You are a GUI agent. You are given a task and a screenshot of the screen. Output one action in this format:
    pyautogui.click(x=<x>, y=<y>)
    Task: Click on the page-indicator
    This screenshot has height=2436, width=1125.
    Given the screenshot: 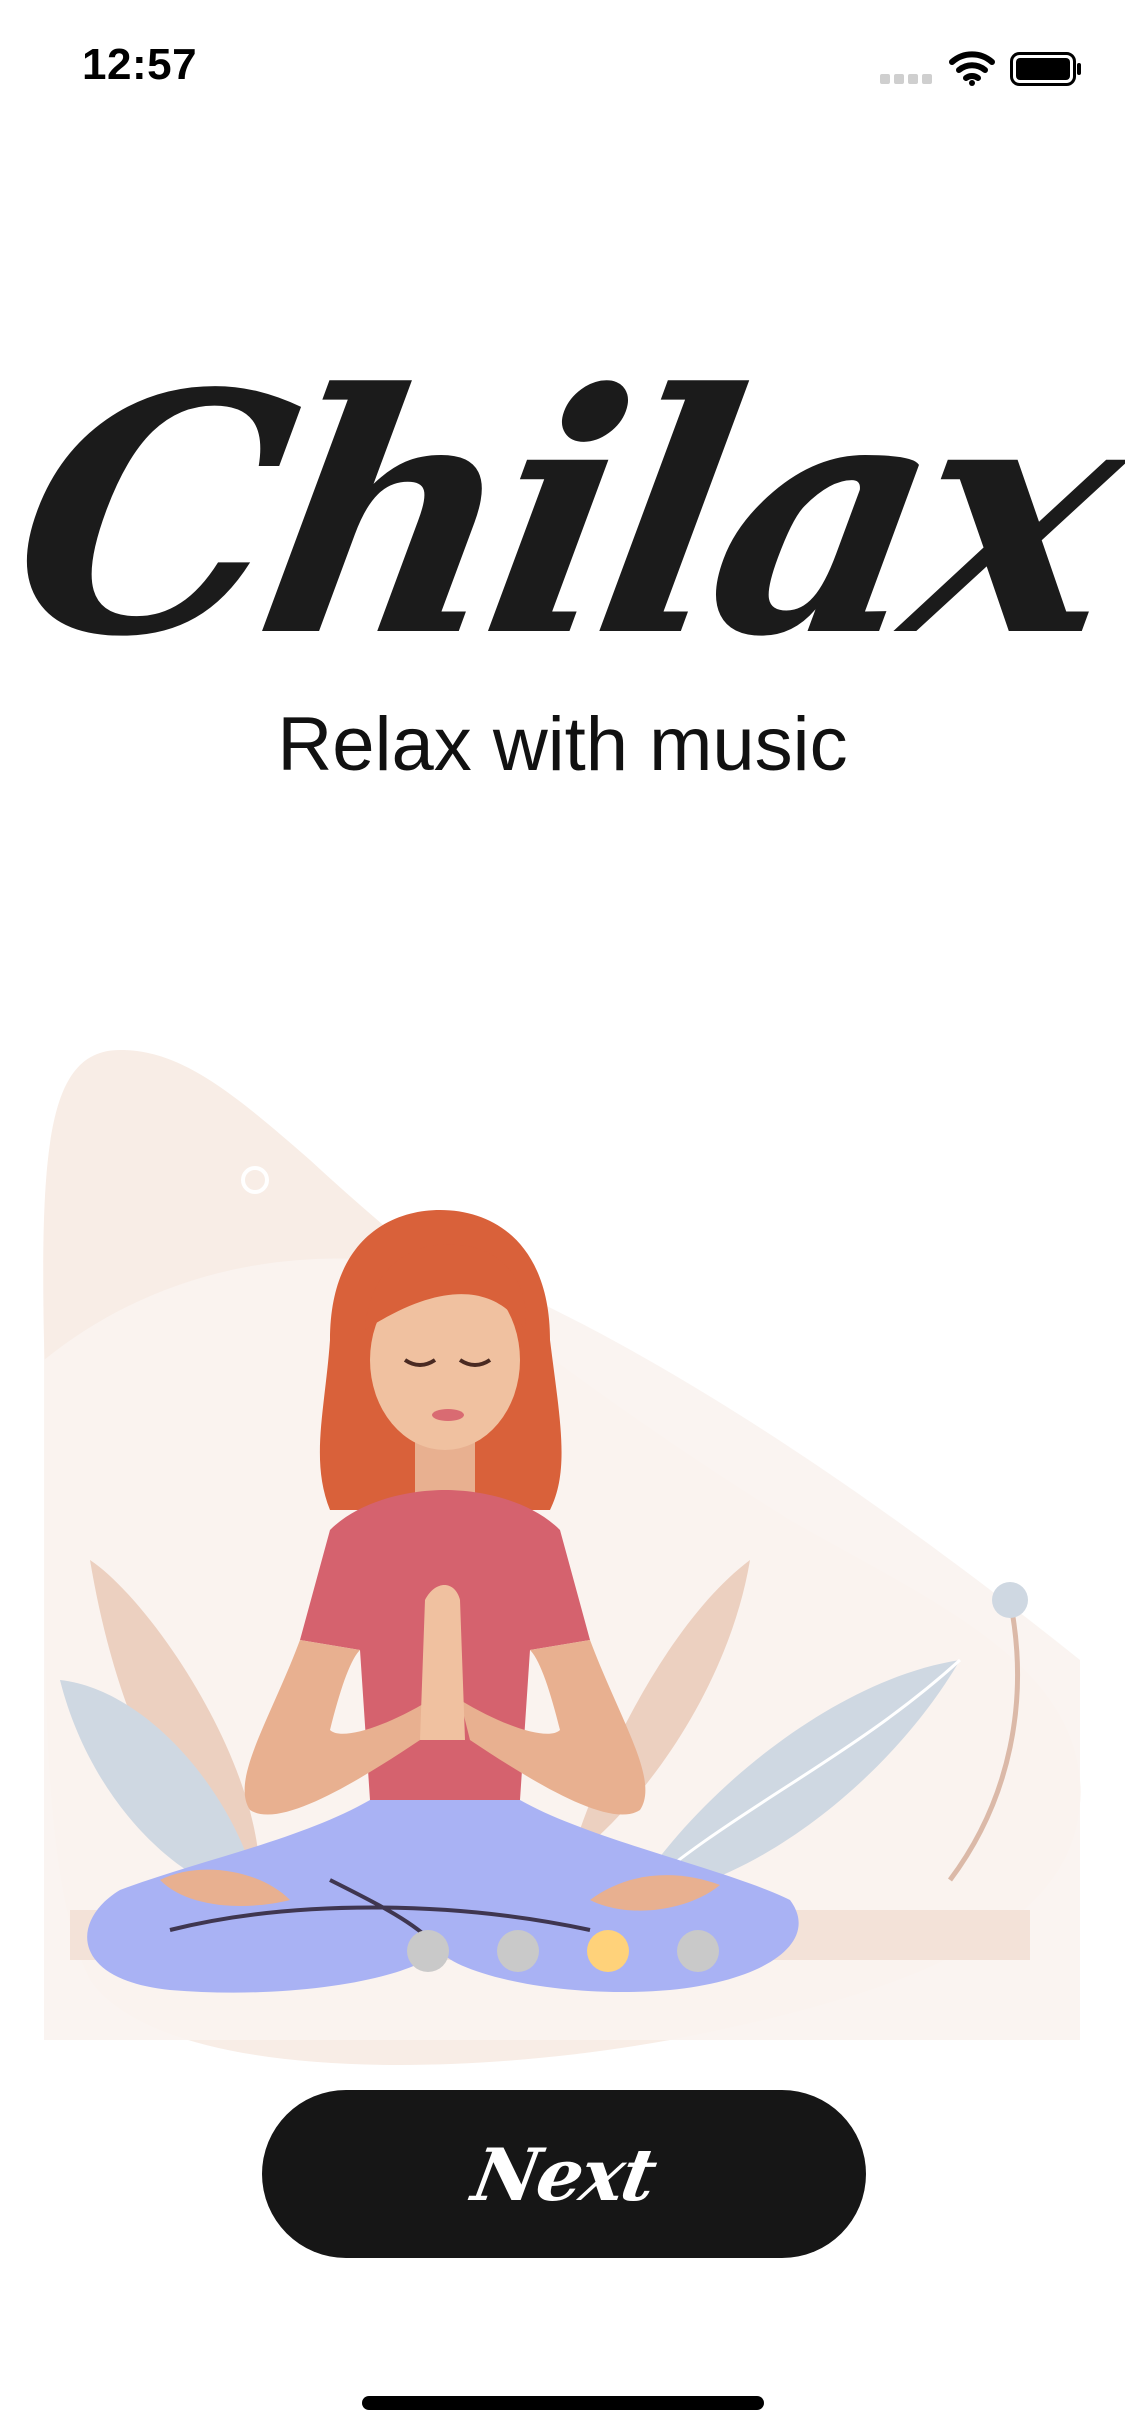 What is the action you would take?
    pyautogui.click(x=562, y=1952)
    